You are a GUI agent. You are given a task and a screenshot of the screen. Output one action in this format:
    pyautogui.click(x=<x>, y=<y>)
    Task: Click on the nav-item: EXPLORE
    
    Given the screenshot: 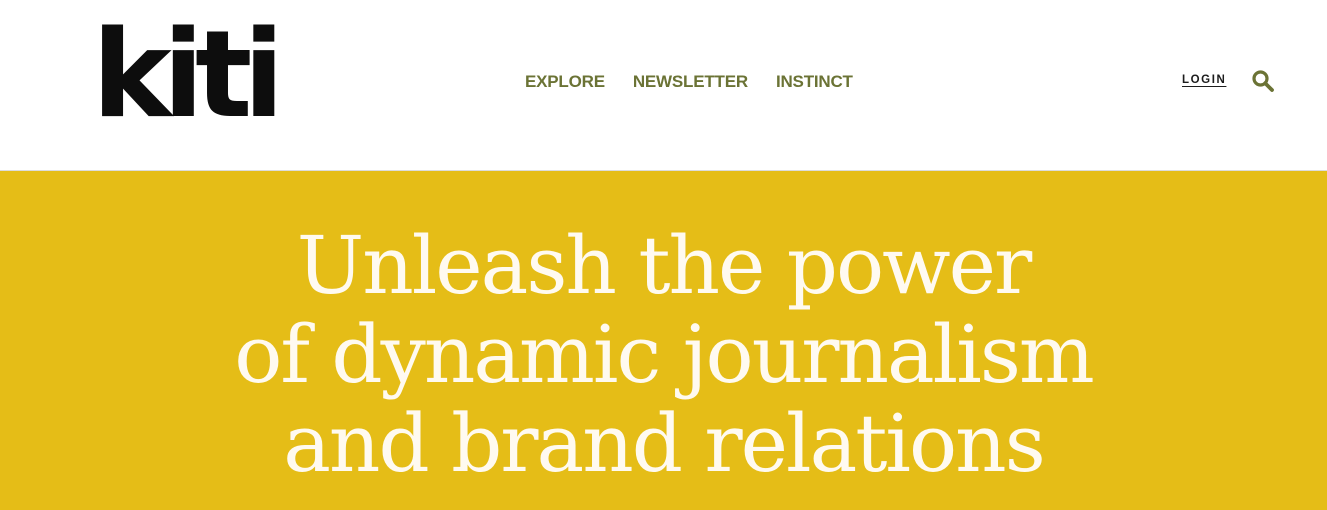 What is the action you would take?
    pyautogui.click(x=565, y=82)
    